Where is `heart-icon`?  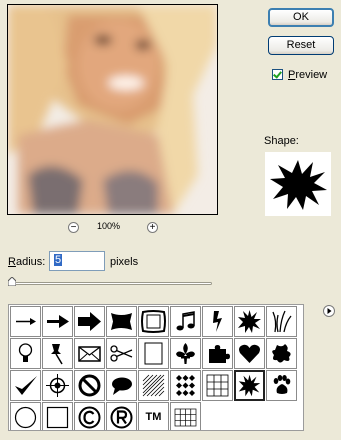 heart-icon is located at coordinates (249, 353).